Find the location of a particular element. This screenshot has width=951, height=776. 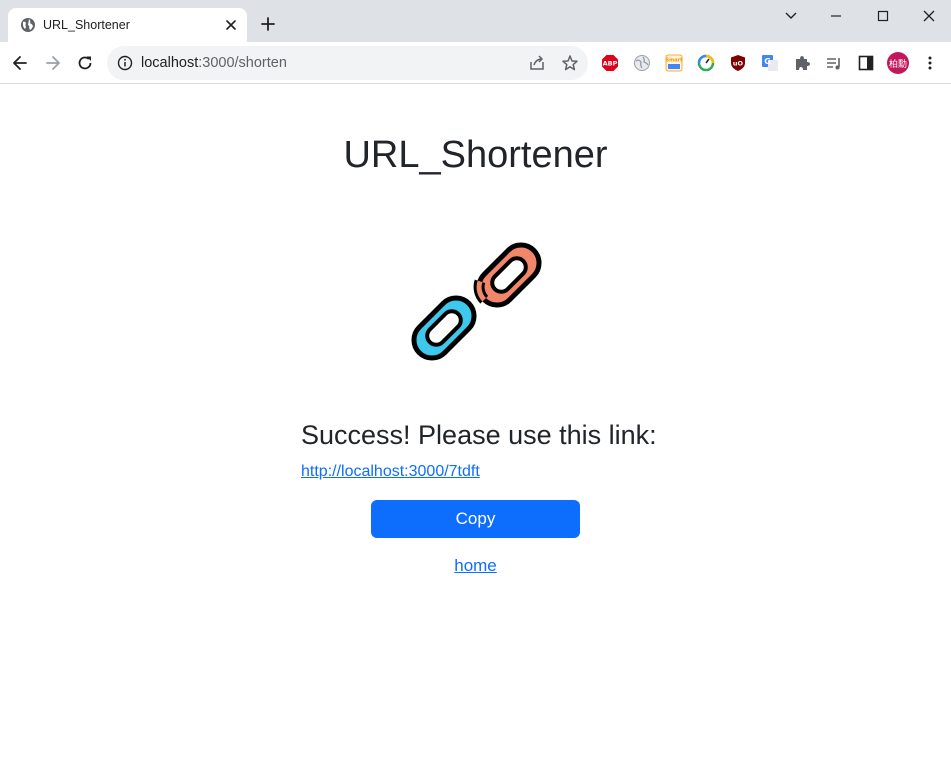

page-title: URL_Shortener is located at coordinates (475, 155).